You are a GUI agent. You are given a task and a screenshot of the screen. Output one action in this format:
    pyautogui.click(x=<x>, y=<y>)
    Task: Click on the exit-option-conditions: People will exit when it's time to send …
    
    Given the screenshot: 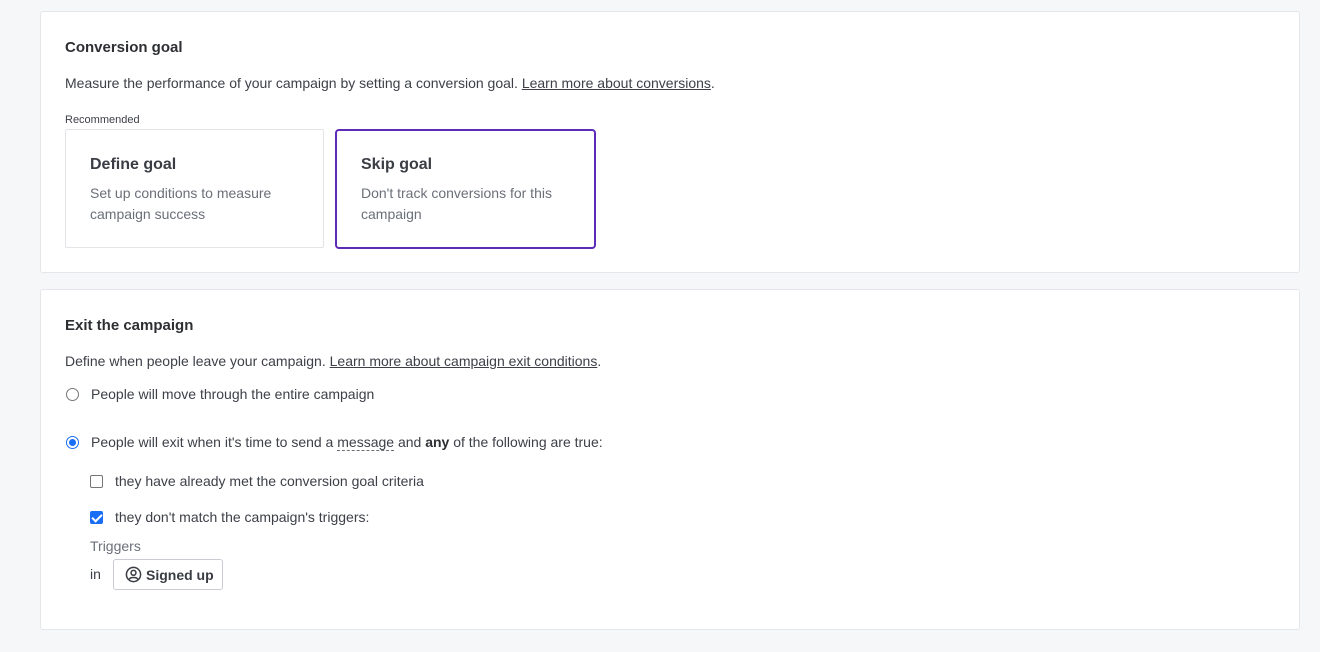 What is the action you would take?
    pyautogui.click(x=334, y=442)
    